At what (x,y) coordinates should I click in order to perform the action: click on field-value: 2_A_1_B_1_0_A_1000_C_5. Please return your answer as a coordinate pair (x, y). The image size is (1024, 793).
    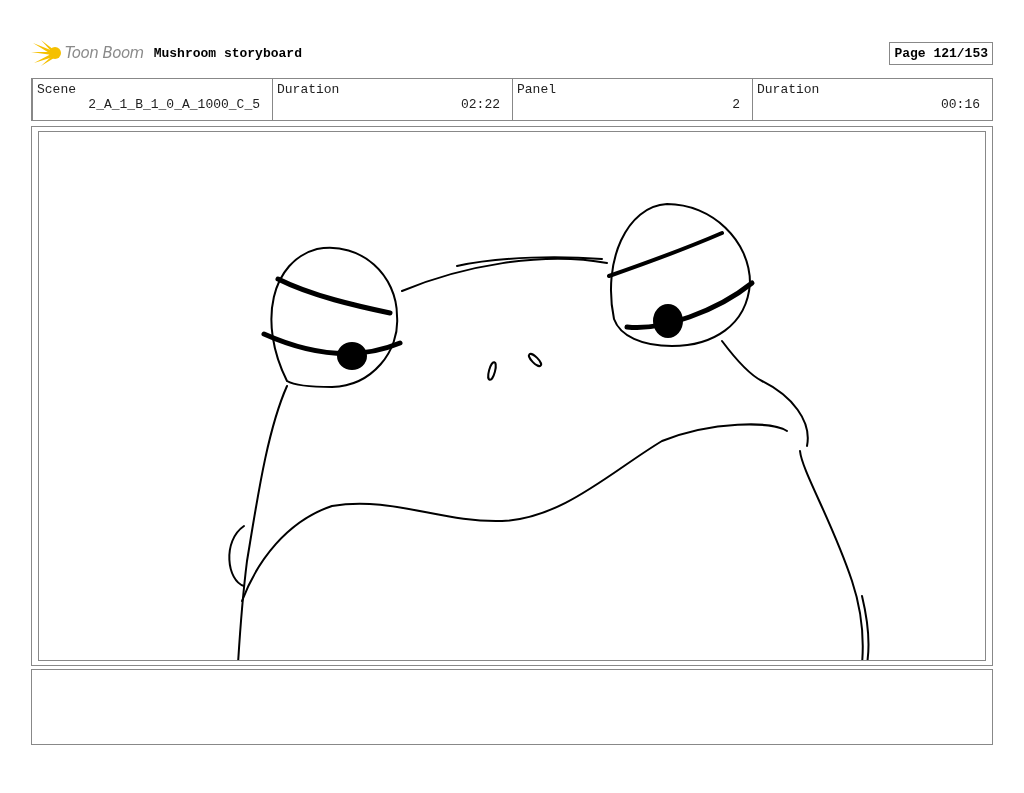
    Looking at the image, I should click on (173, 104).